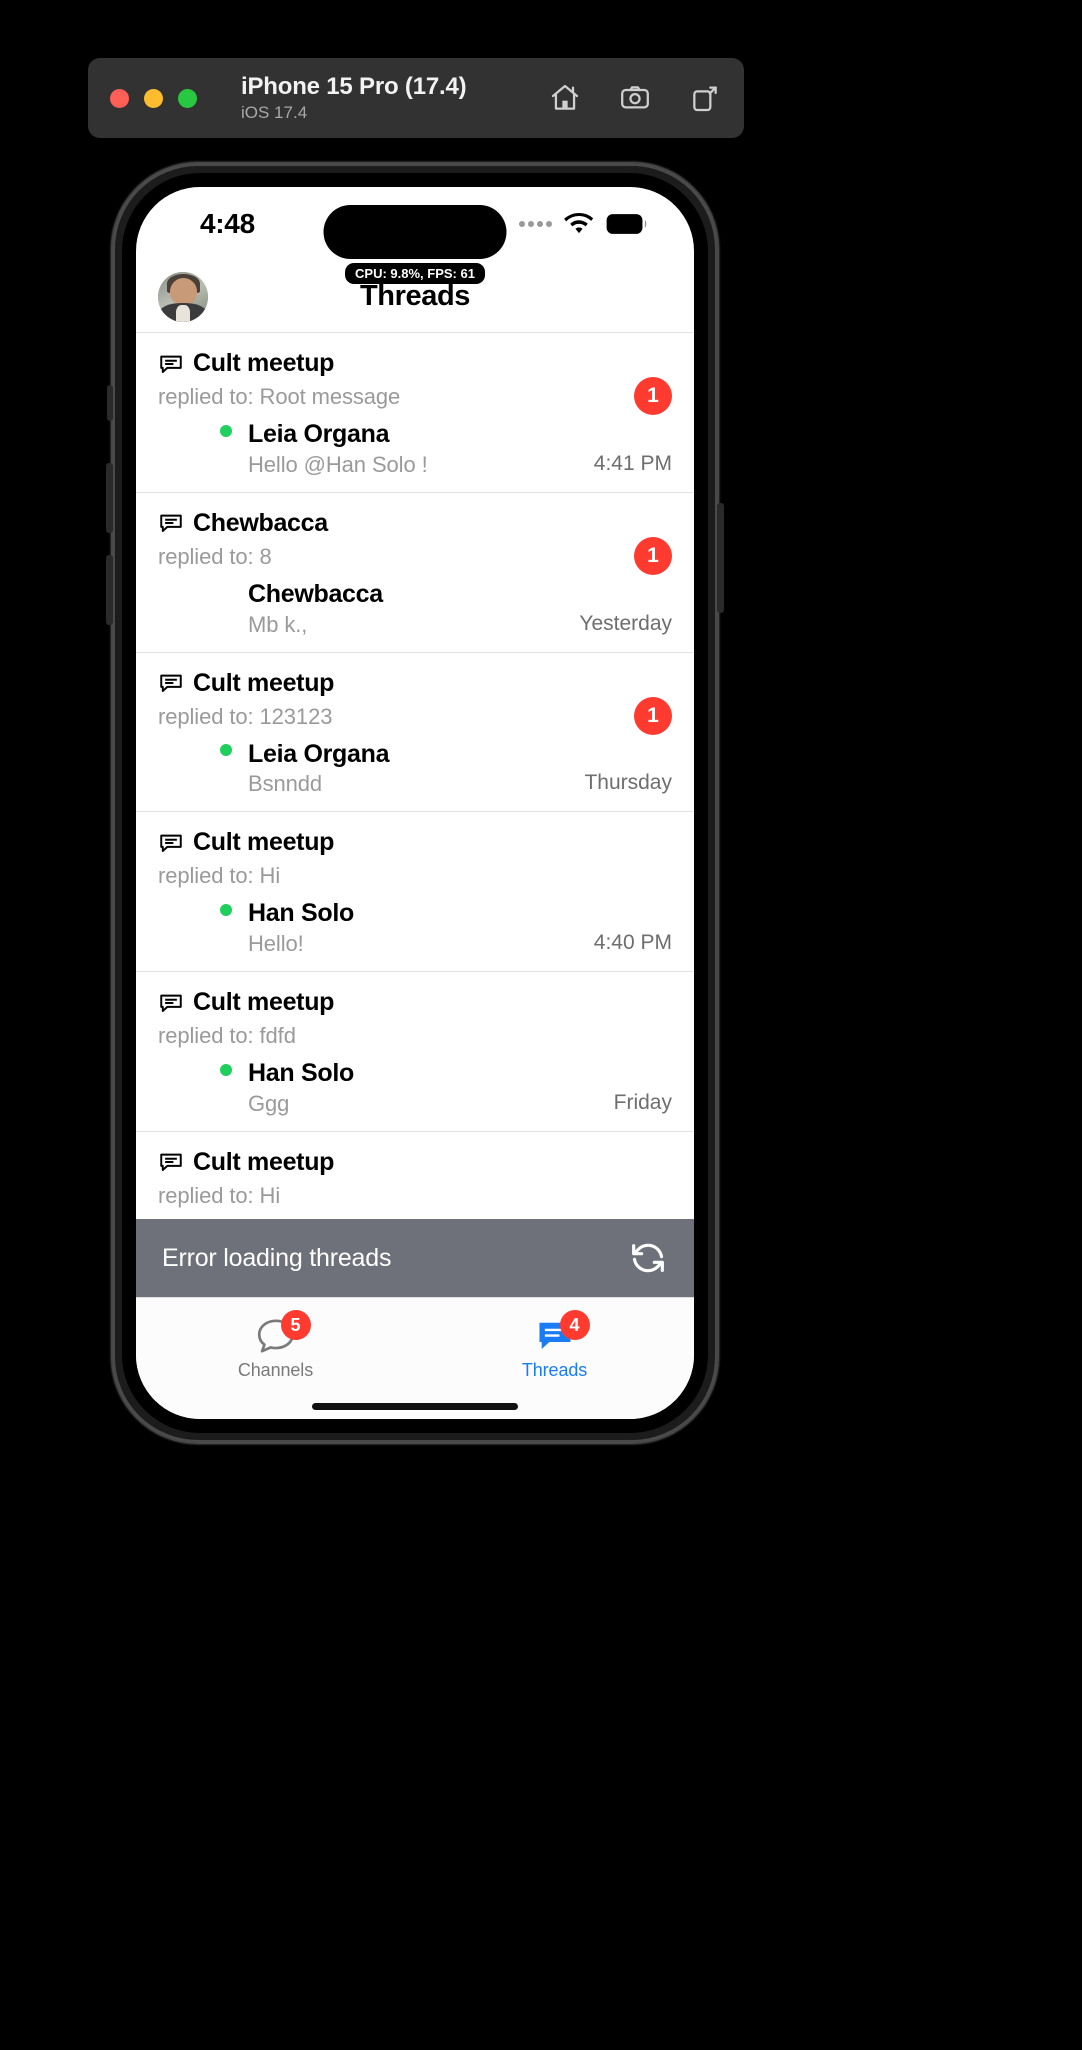 Image resolution: width=1082 pixels, height=2050 pixels. I want to click on dynamic-island, so click(415, 232).